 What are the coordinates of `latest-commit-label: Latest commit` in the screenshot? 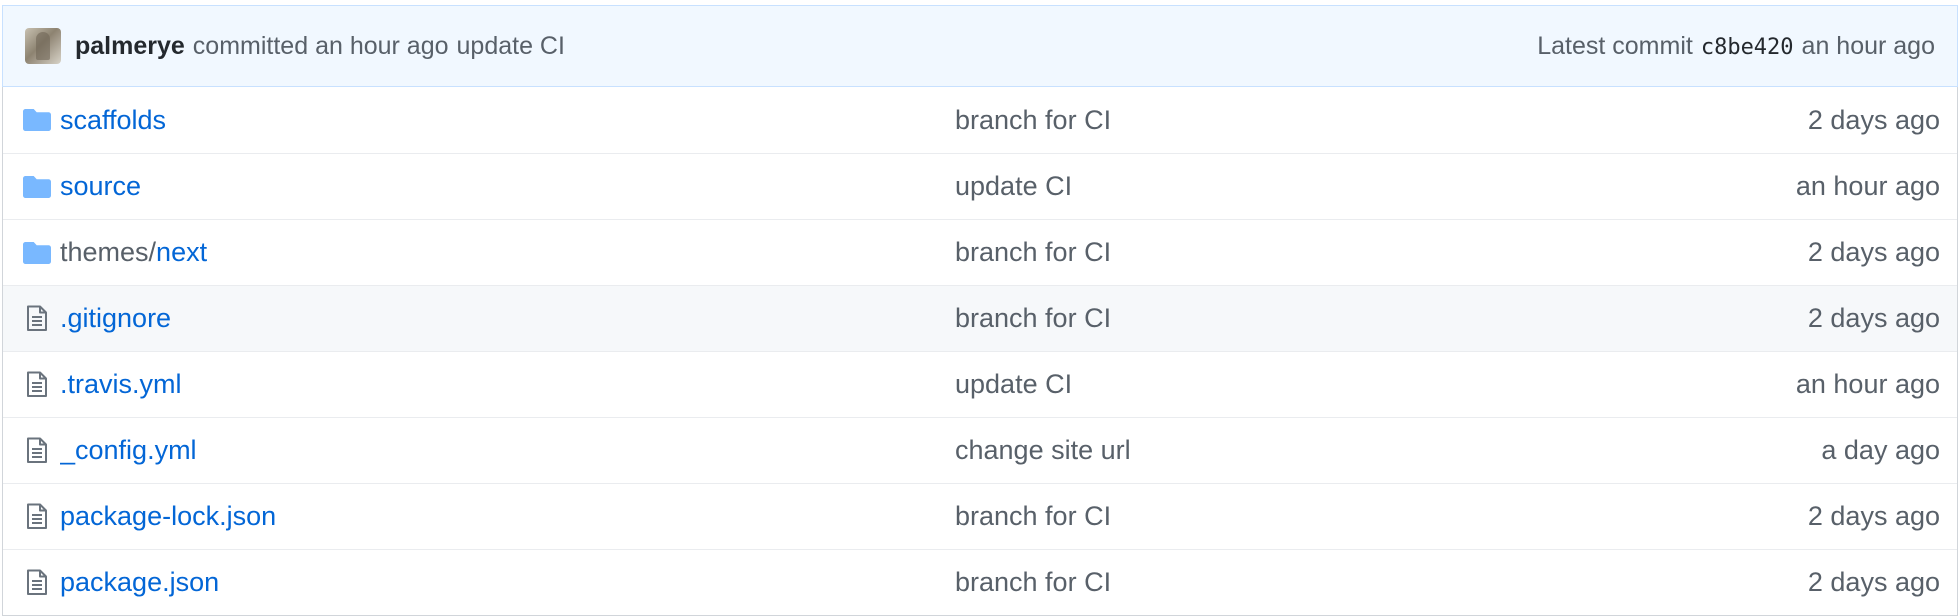 It's located at (1615, 45).